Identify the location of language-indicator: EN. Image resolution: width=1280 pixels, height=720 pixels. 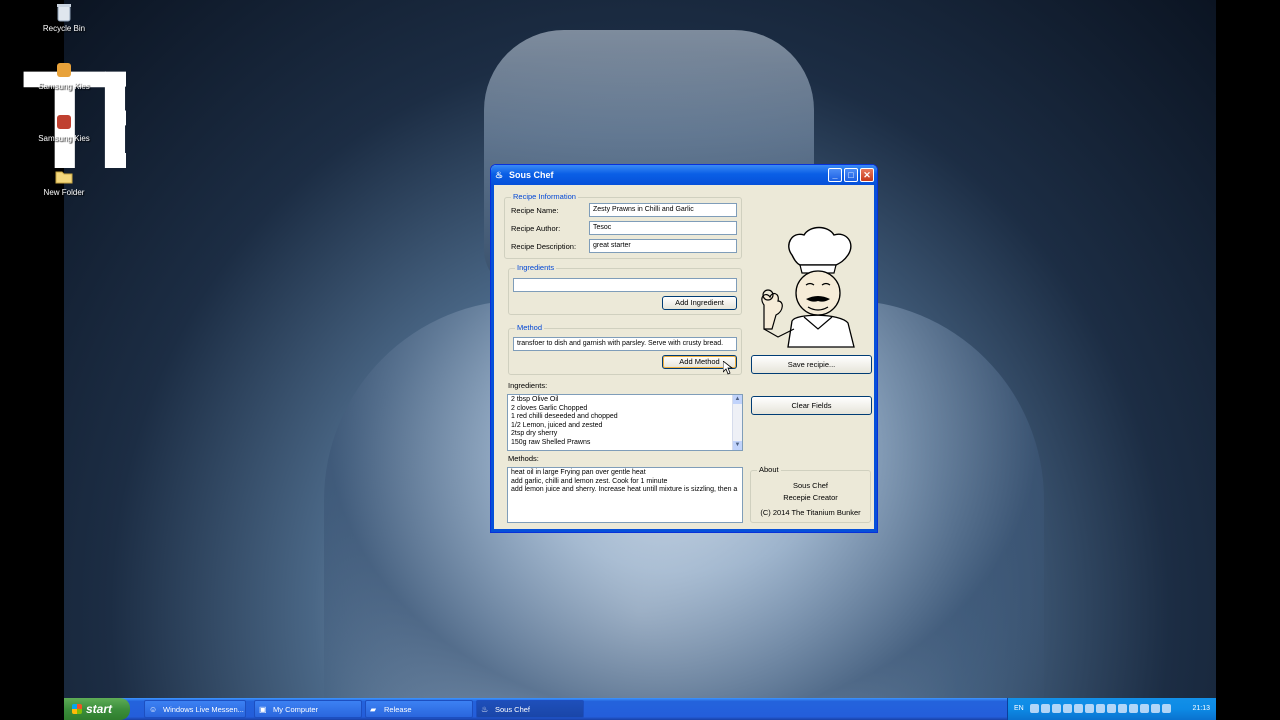
(1019, 708).